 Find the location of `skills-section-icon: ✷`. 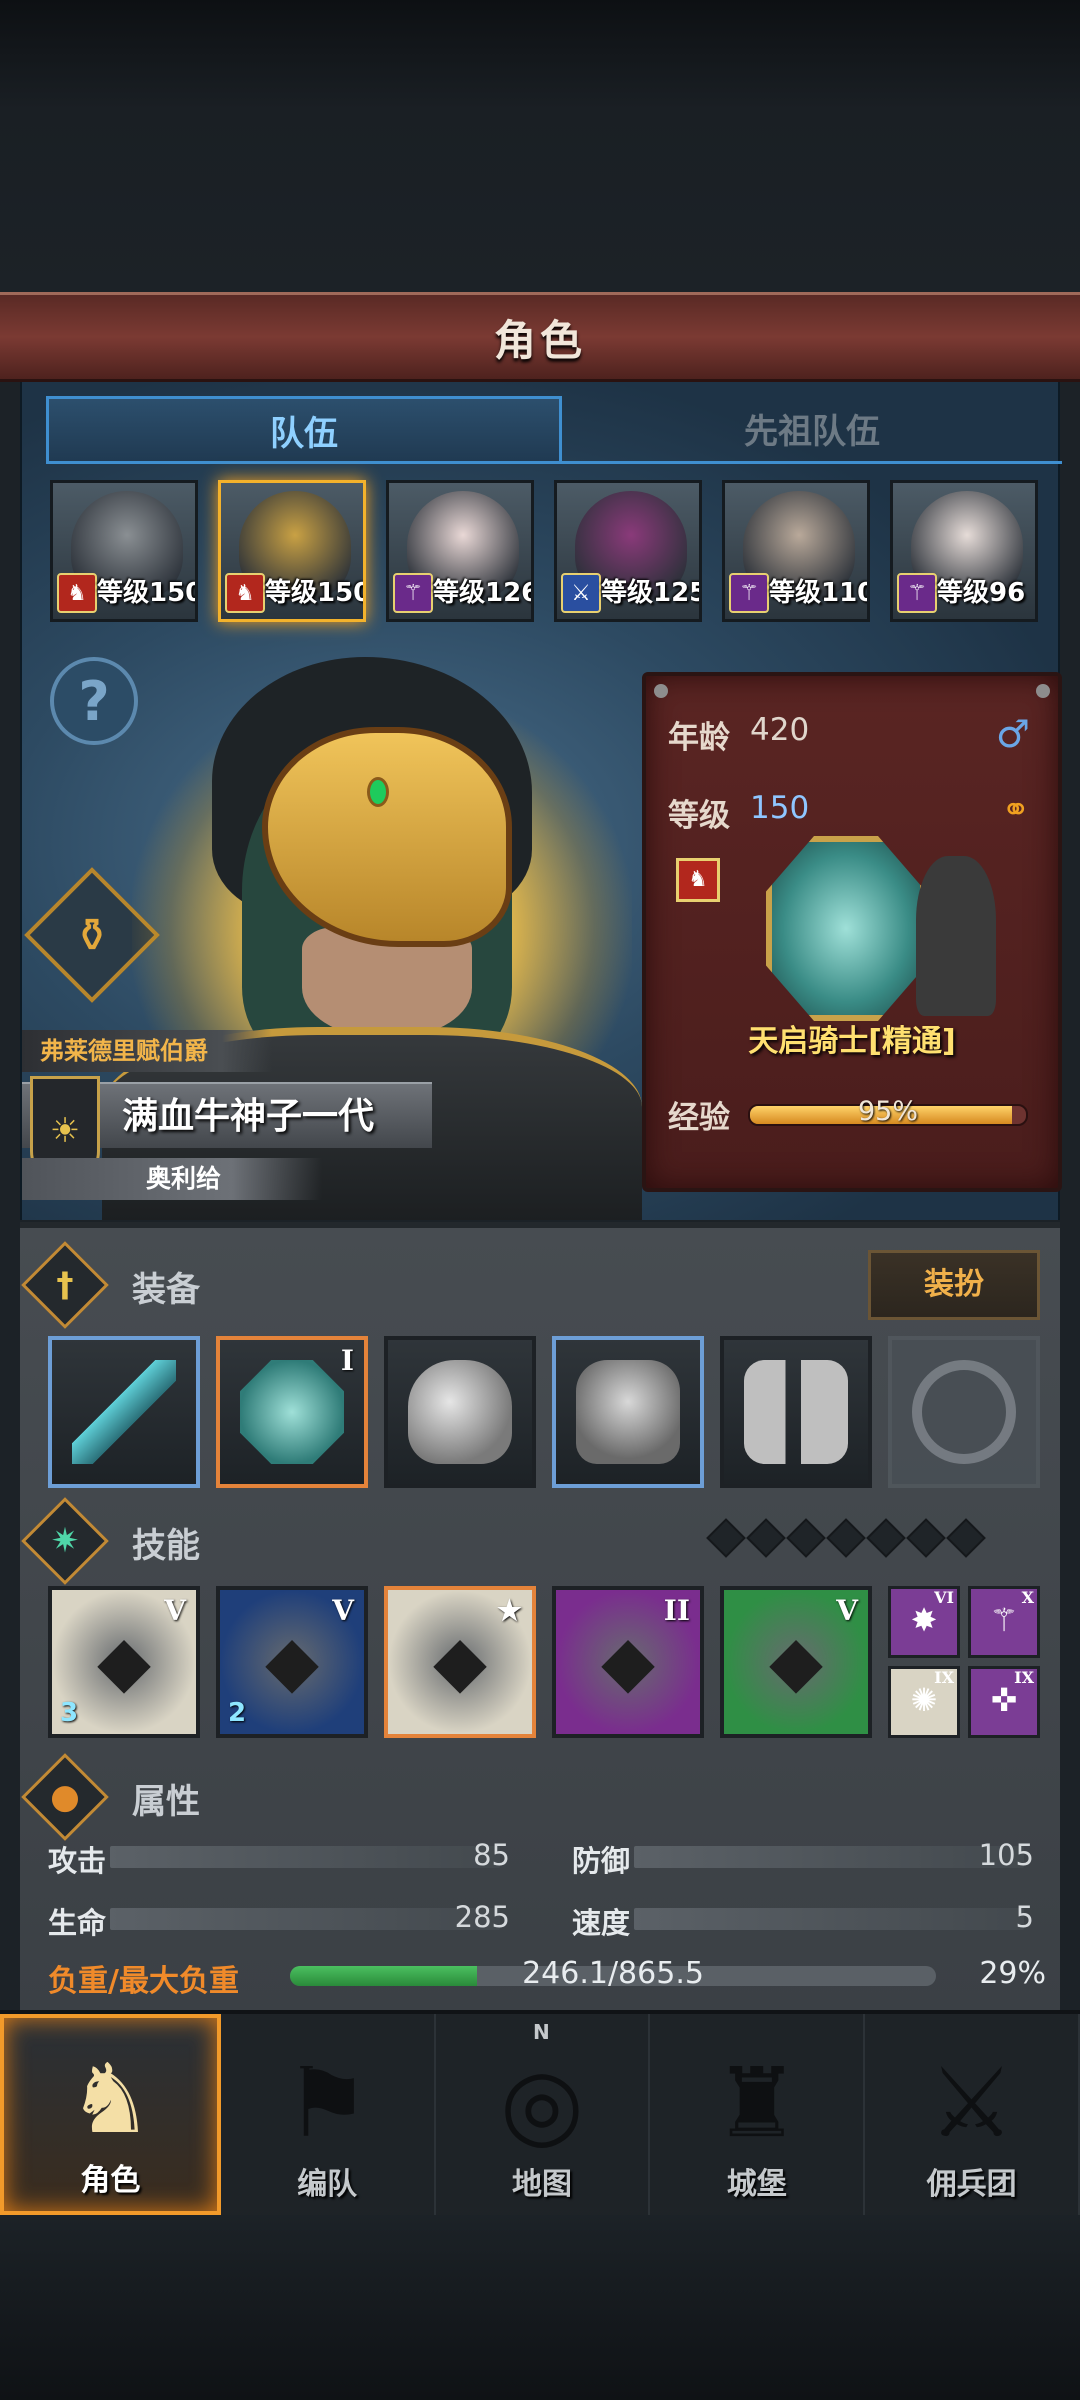

skills-section-icon: ✷ is located at coordinates (65, 1541).